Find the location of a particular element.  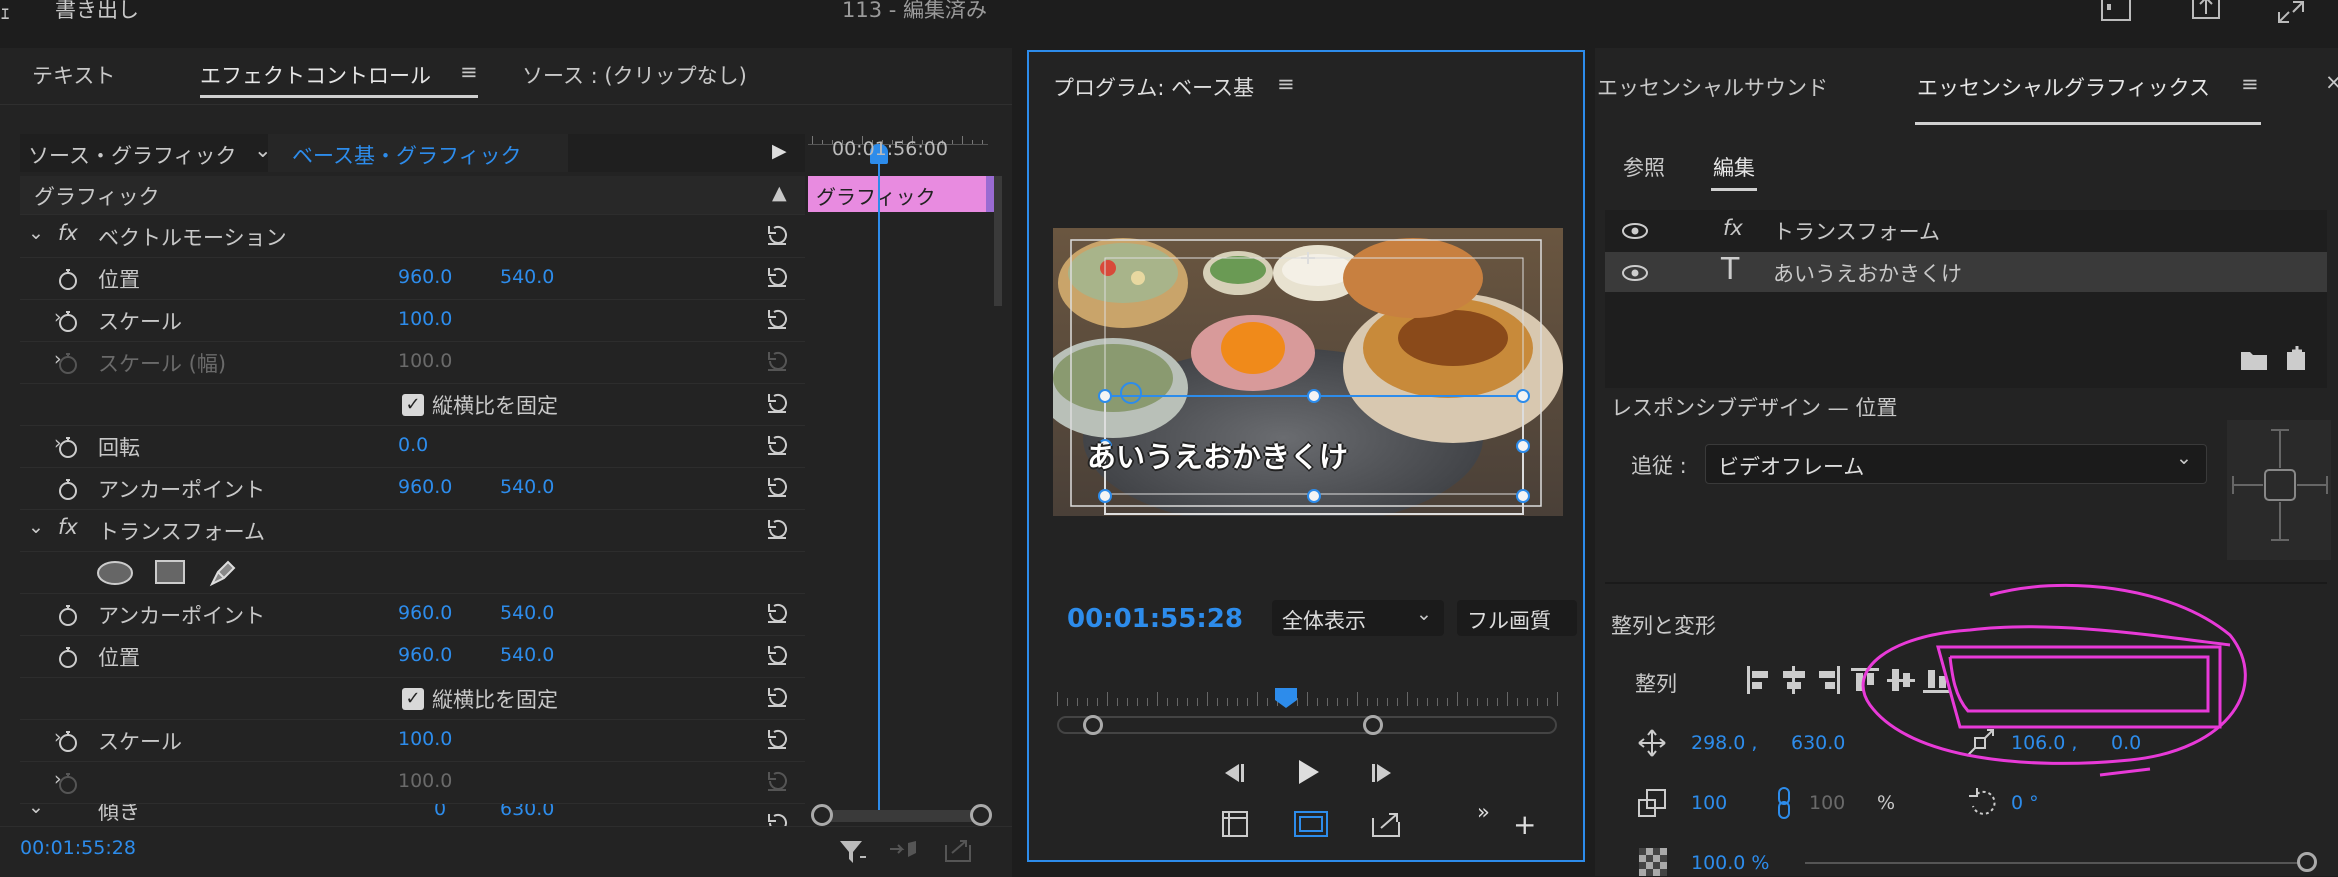

filter-icon is located at coordinates (853, 852).